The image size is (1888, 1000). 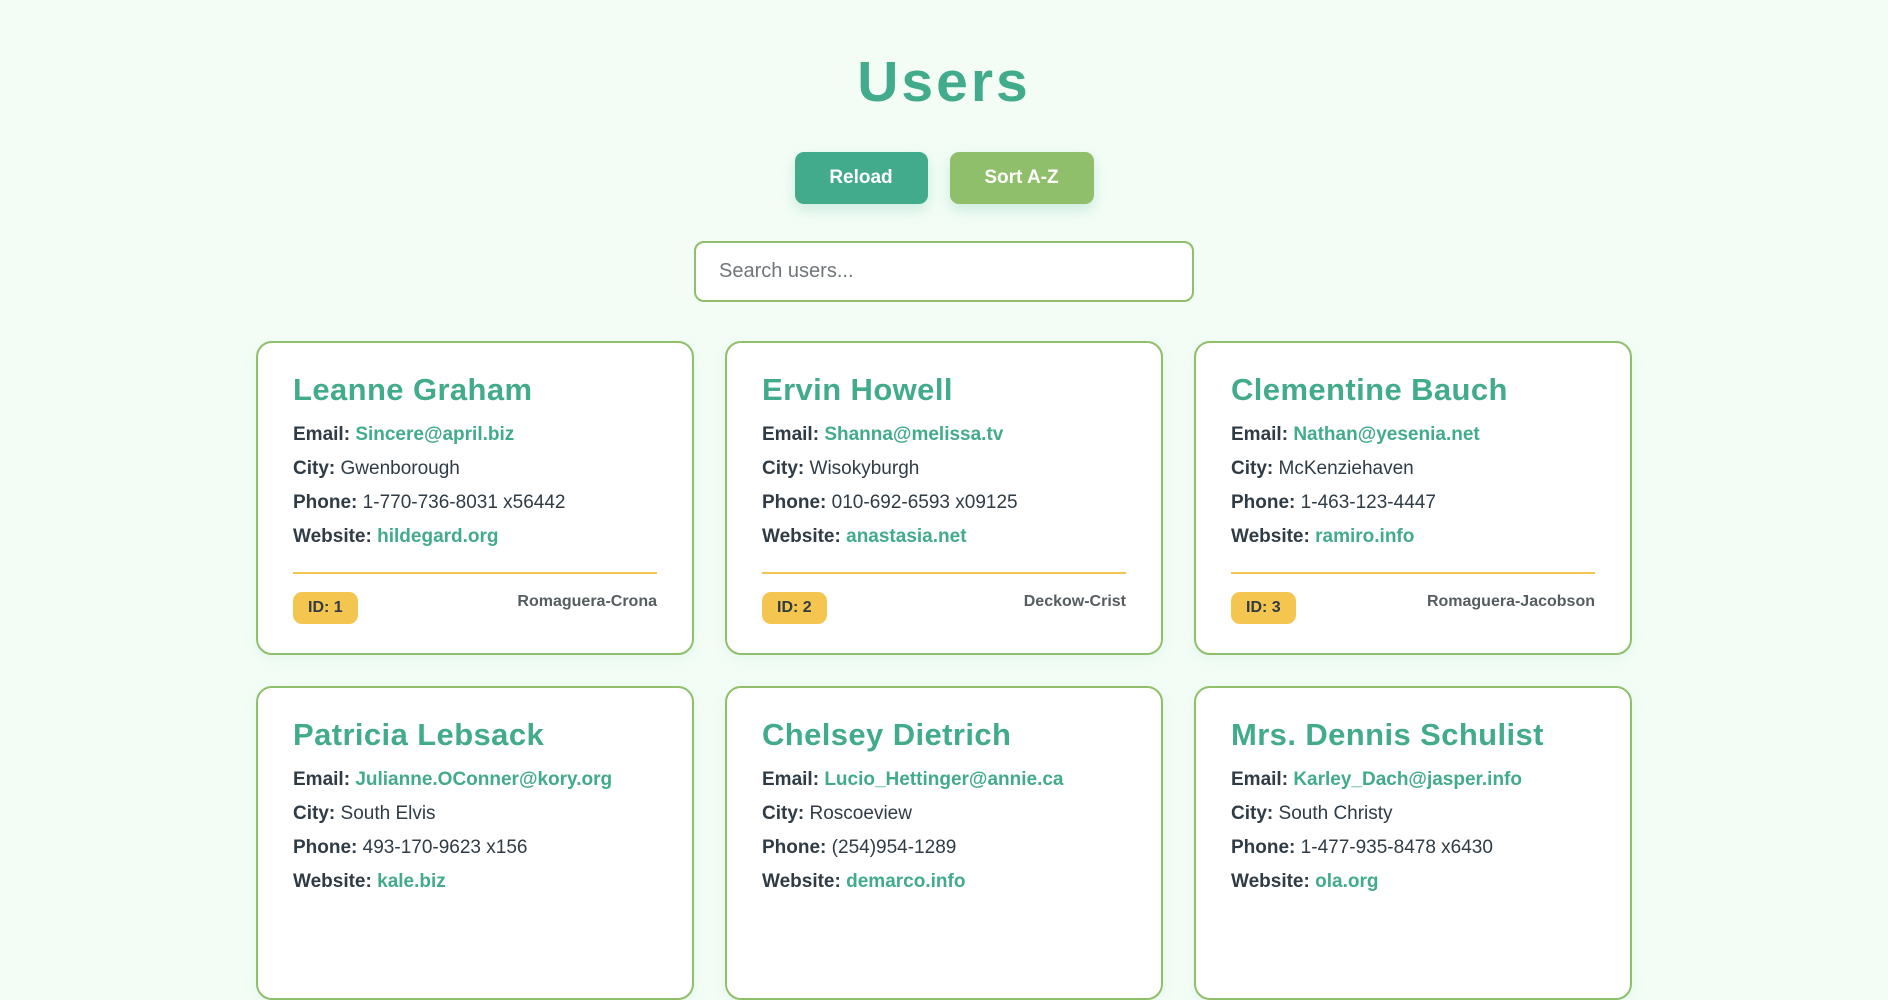 I want to click on phone-row: Phone: 010-692-6593 x09125, so click(x=944, y=503).